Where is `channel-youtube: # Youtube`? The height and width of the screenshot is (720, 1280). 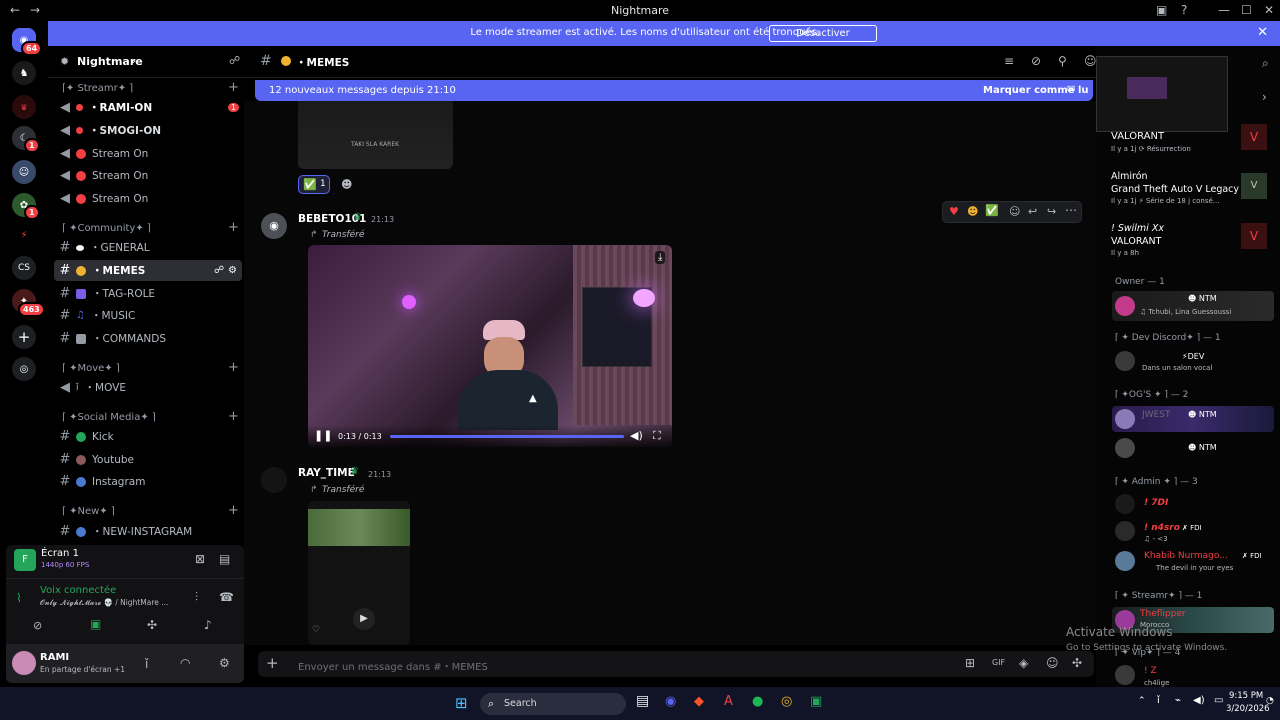
channel-youtube: # Youtube is located at coordinates (148, 459).